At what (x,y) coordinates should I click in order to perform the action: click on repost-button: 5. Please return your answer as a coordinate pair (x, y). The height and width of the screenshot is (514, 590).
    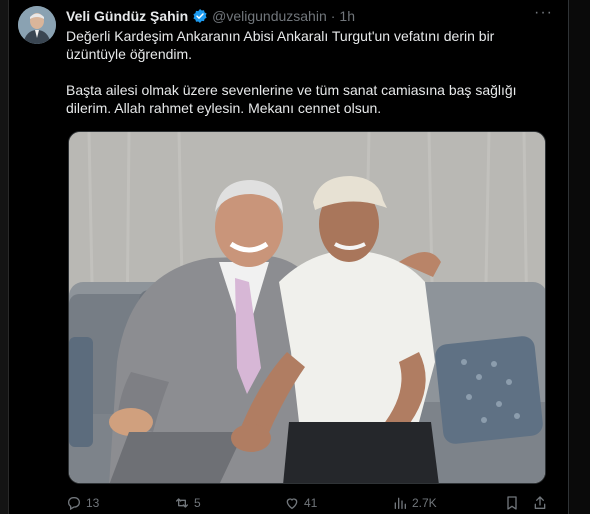
    Looking at the image, I should click on (187, 503).